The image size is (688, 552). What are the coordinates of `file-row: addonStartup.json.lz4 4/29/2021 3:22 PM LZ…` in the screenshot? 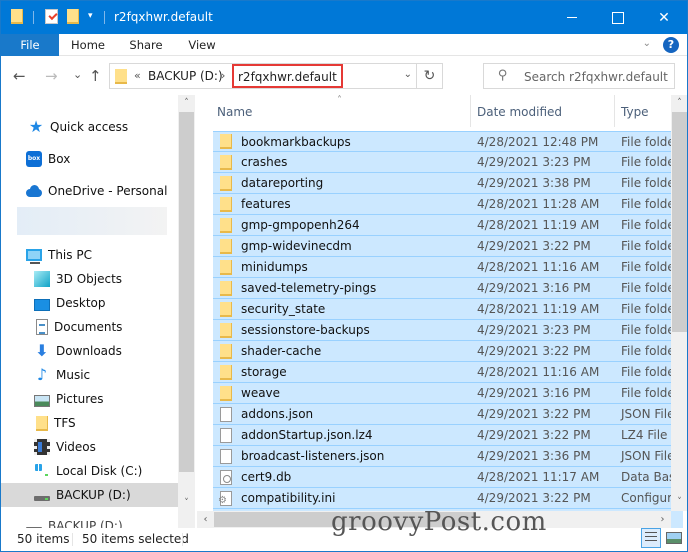 It's located at (448, 435).